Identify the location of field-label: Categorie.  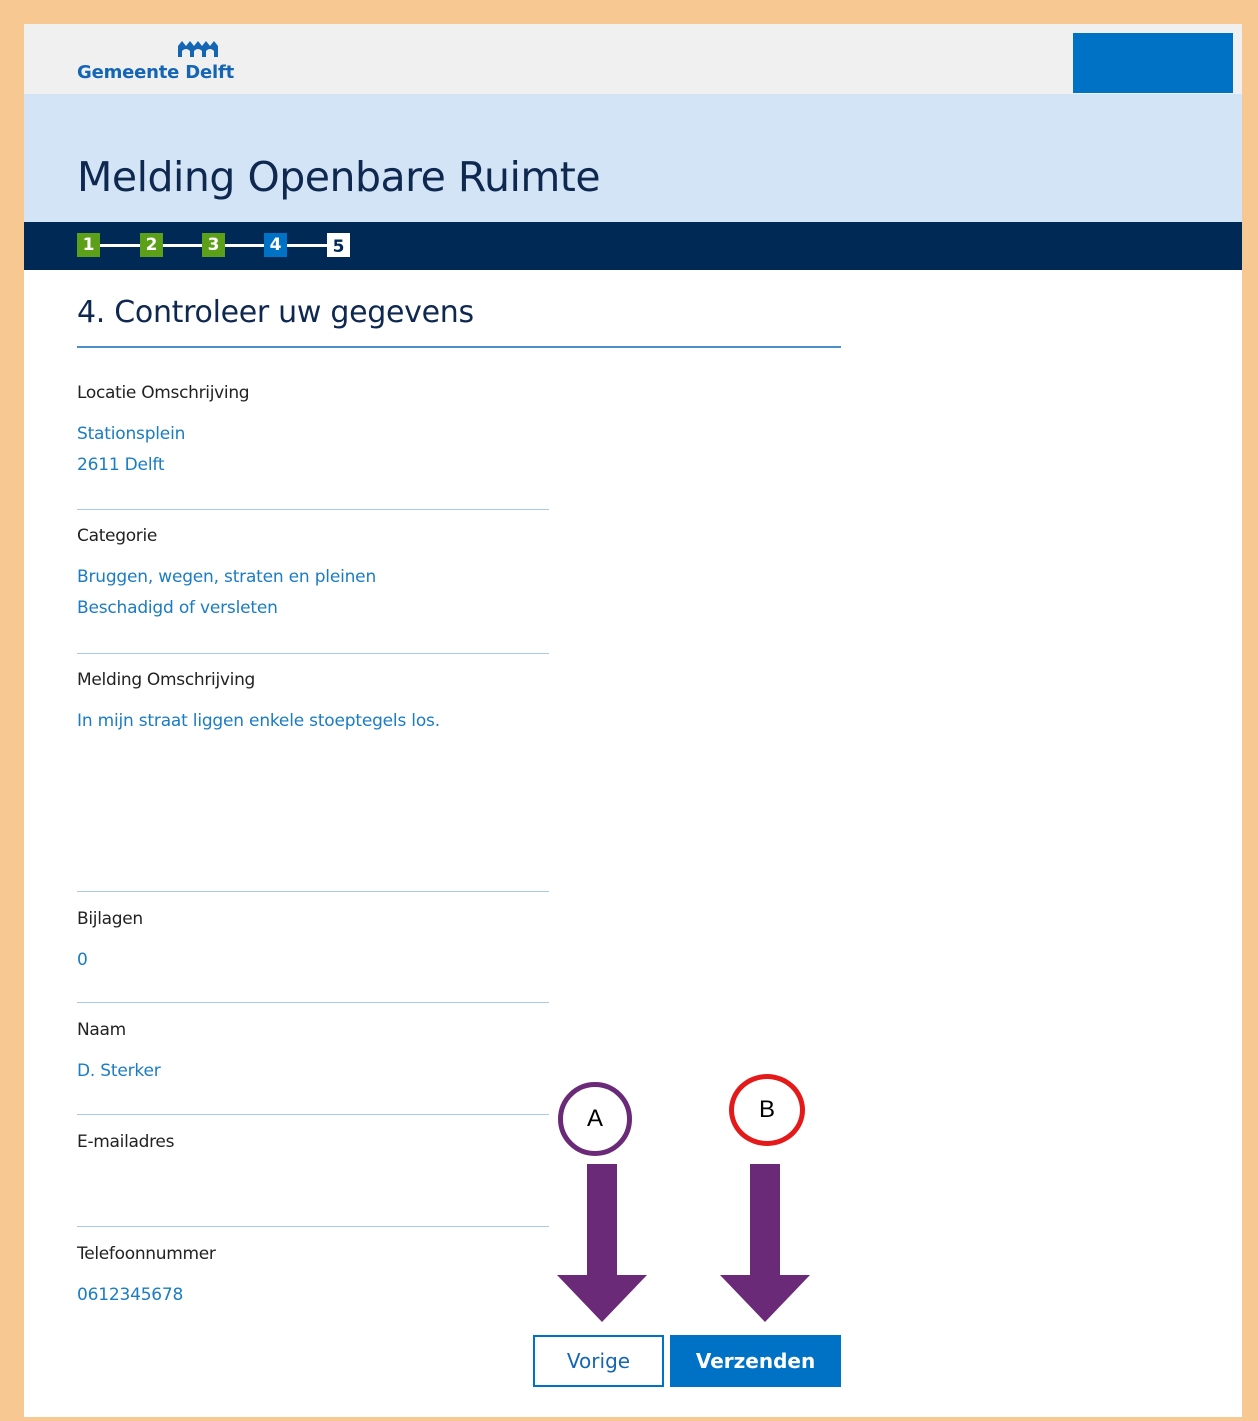
(117, 536).